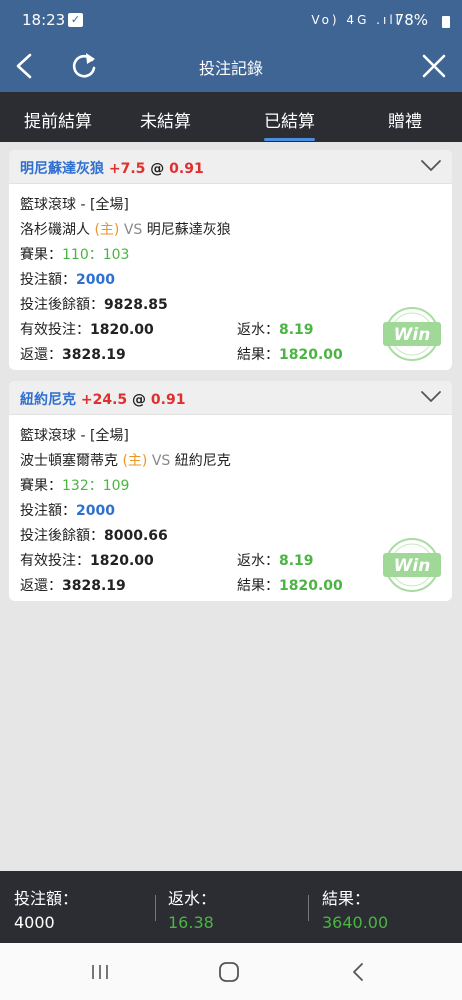  I want to click on home-icon, so click(229, 972).